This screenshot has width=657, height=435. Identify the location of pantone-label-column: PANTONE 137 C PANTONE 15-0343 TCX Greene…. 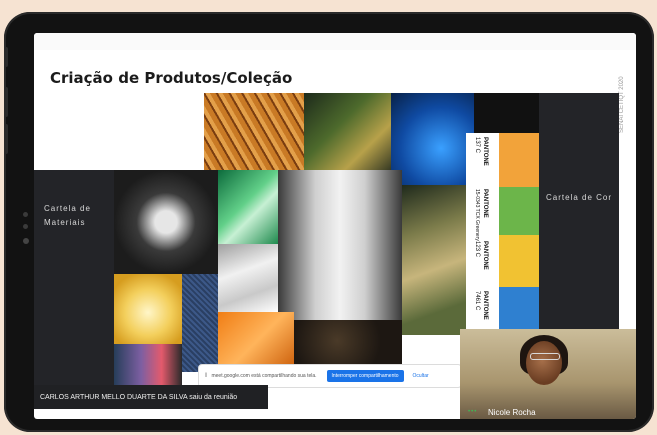
(482, 234).